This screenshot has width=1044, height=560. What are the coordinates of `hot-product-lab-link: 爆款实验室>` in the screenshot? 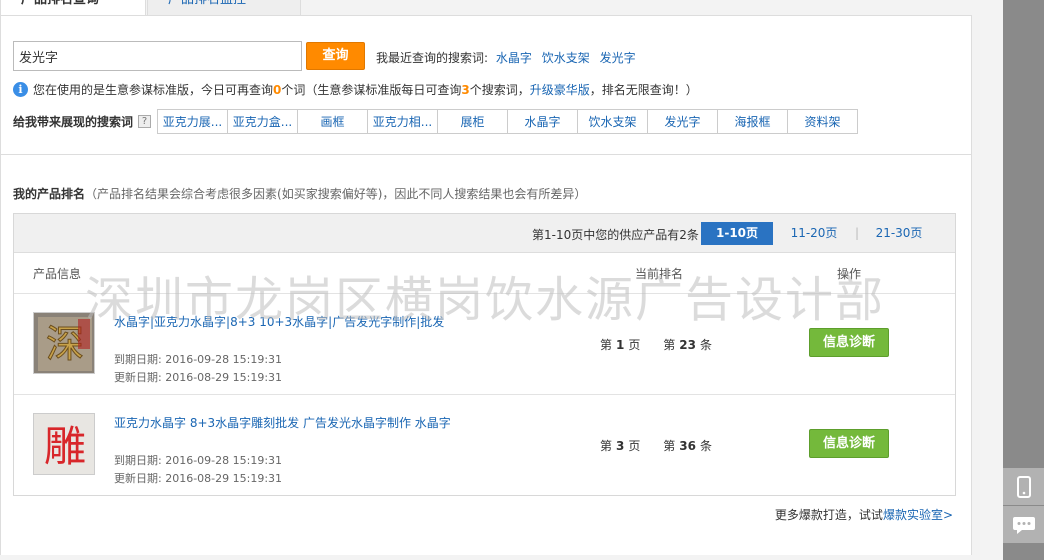 It's located at (918, 515).